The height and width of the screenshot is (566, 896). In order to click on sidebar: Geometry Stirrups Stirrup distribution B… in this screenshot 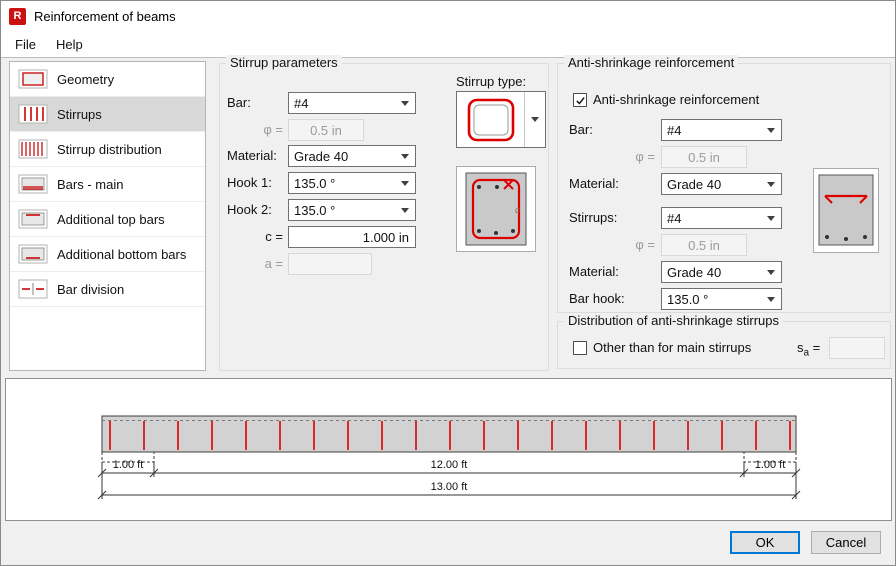, I will do `click(107, 216)`.